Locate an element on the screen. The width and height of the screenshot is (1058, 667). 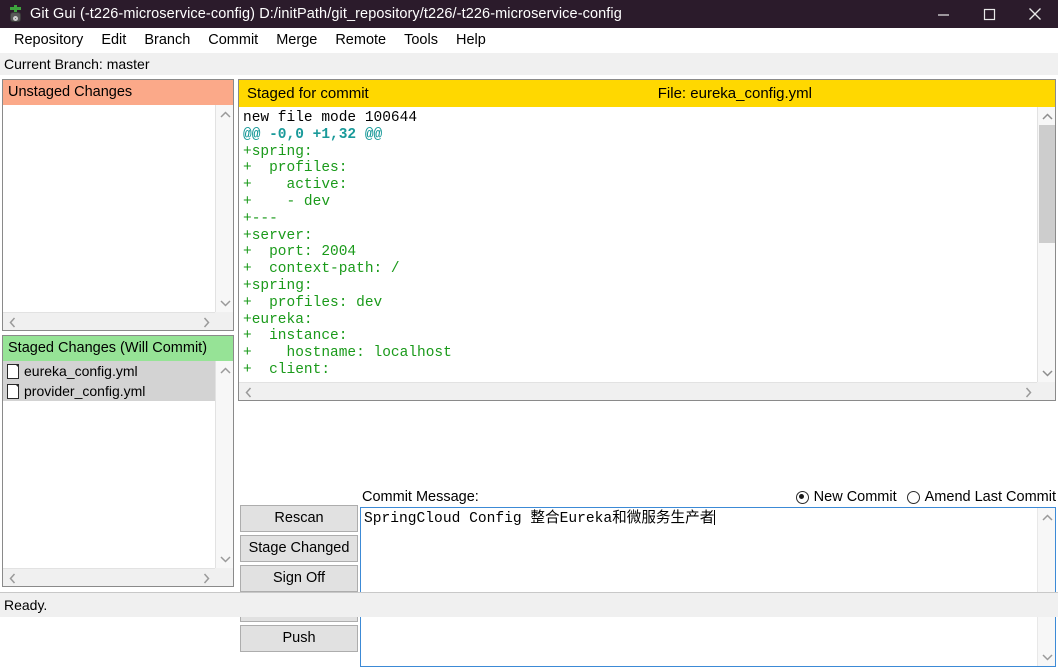
amend-last-commit-radio: Amend Last Commit is located at coordinates (981, 497).